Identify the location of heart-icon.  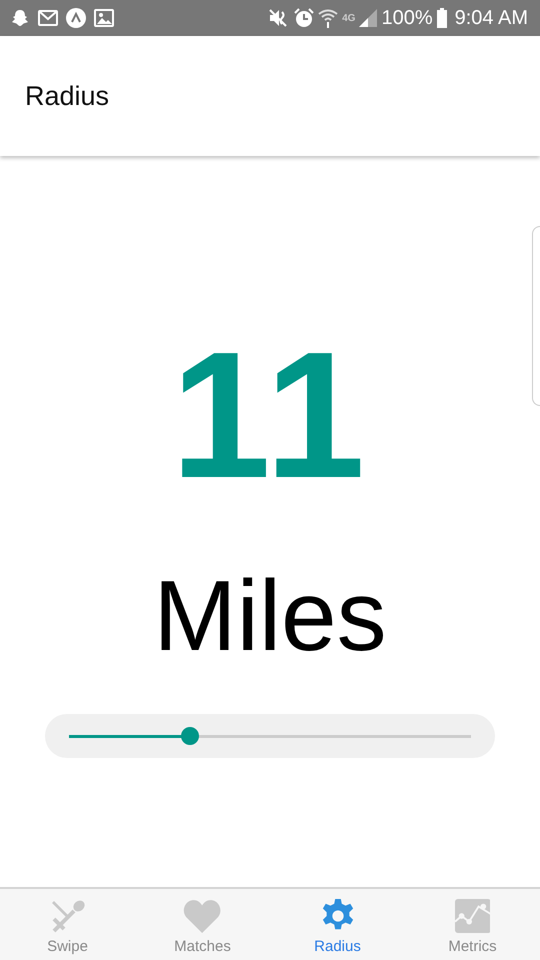
(202, 916).